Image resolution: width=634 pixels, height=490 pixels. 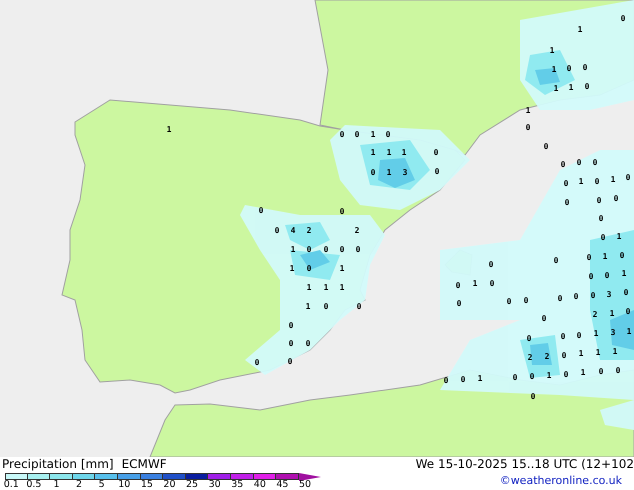 I want to click on legend-tick: 45, so click(x=282, y=485).